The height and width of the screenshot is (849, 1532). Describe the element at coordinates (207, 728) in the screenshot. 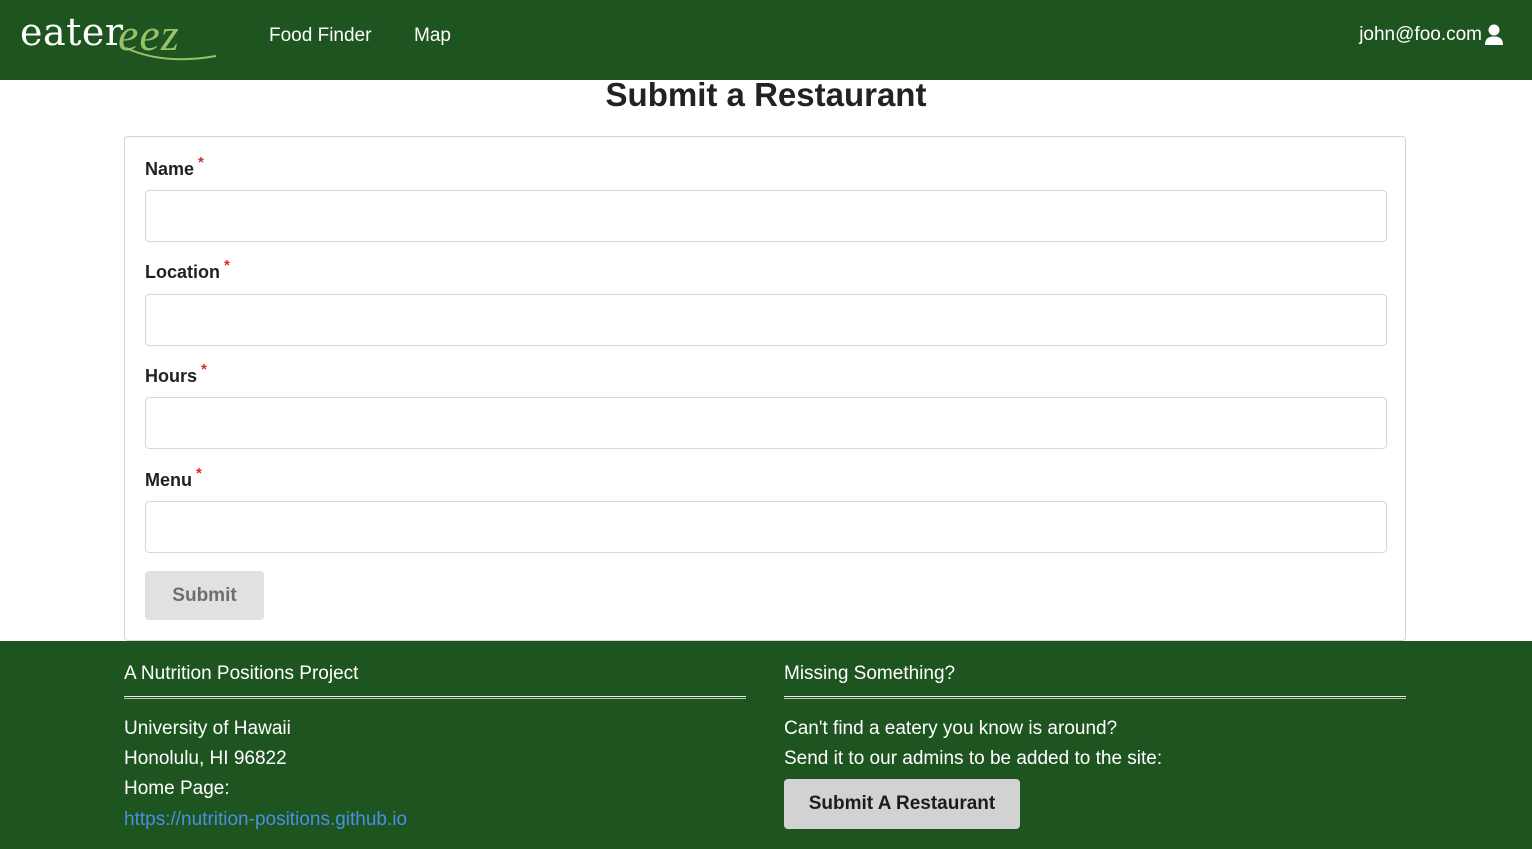

I see `footer-address-line: University of Hawaii` at that location.